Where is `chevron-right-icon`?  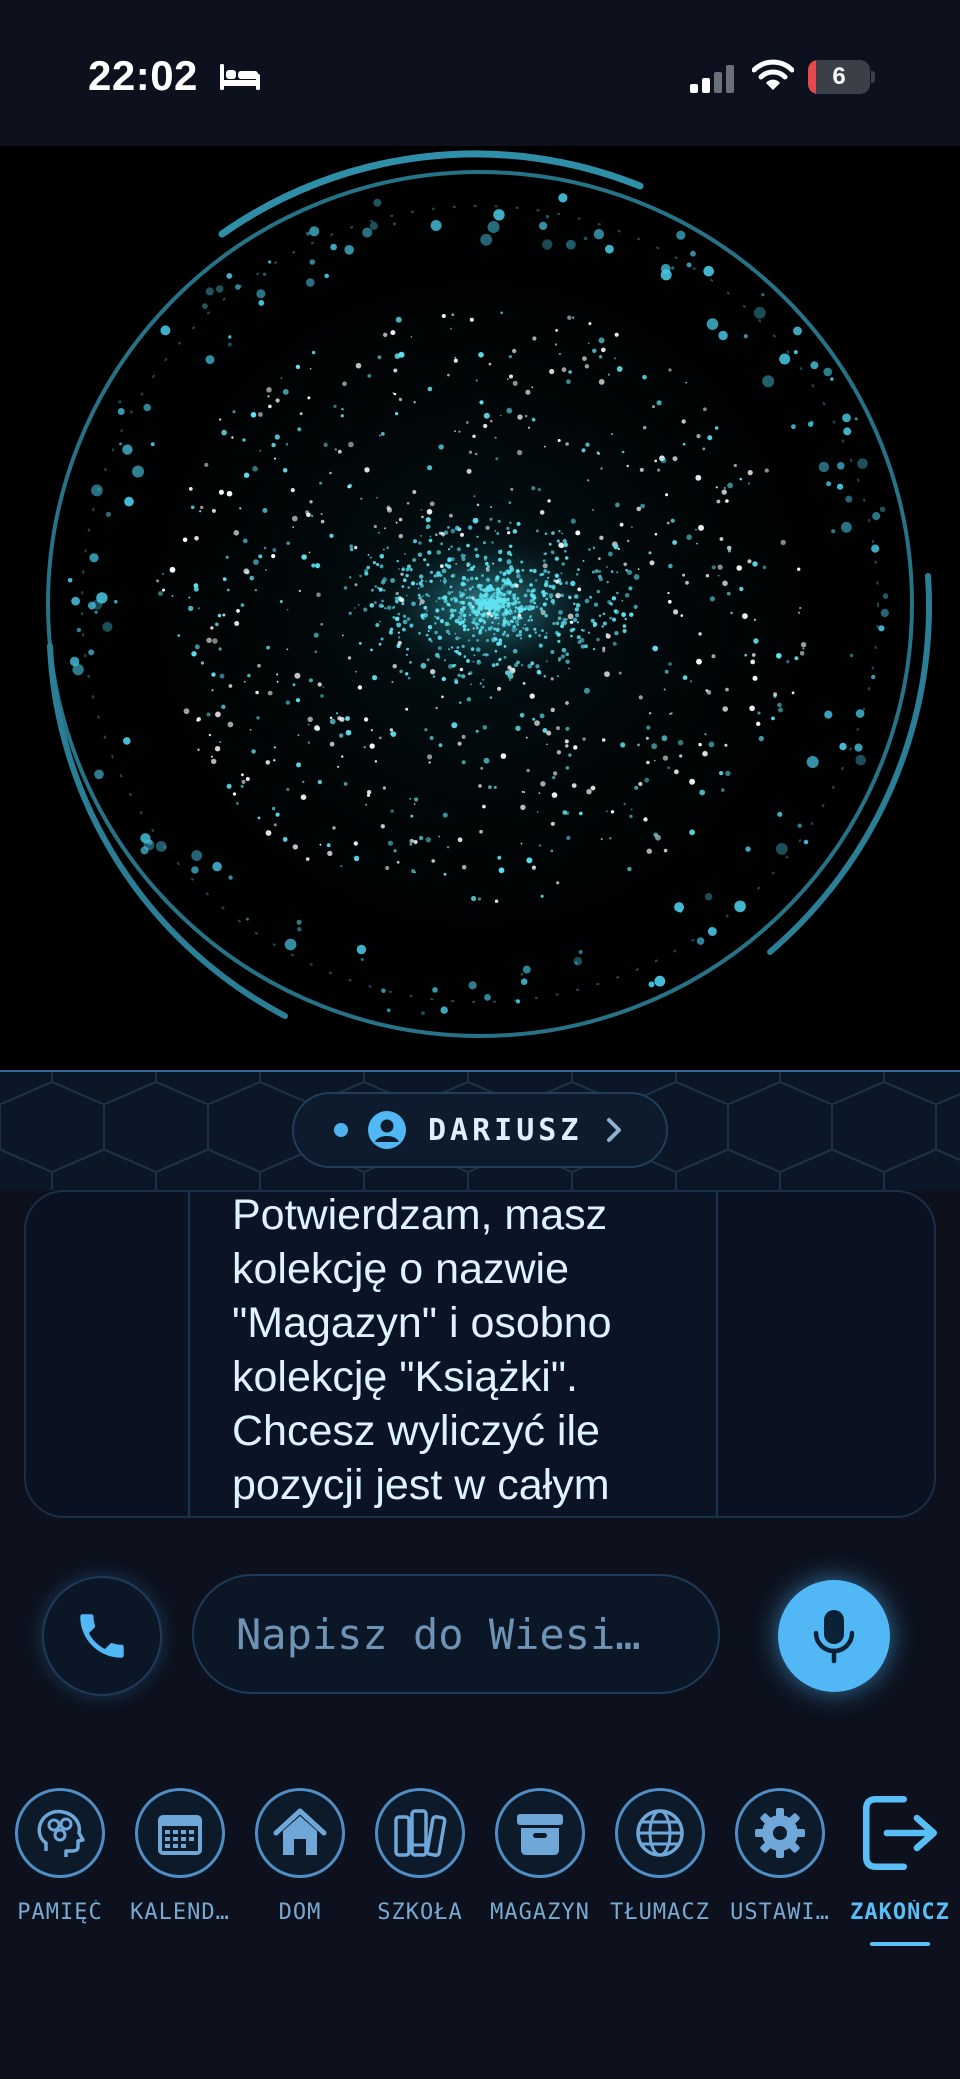
chevron-right-icon is located at coordinates (614, 1130).